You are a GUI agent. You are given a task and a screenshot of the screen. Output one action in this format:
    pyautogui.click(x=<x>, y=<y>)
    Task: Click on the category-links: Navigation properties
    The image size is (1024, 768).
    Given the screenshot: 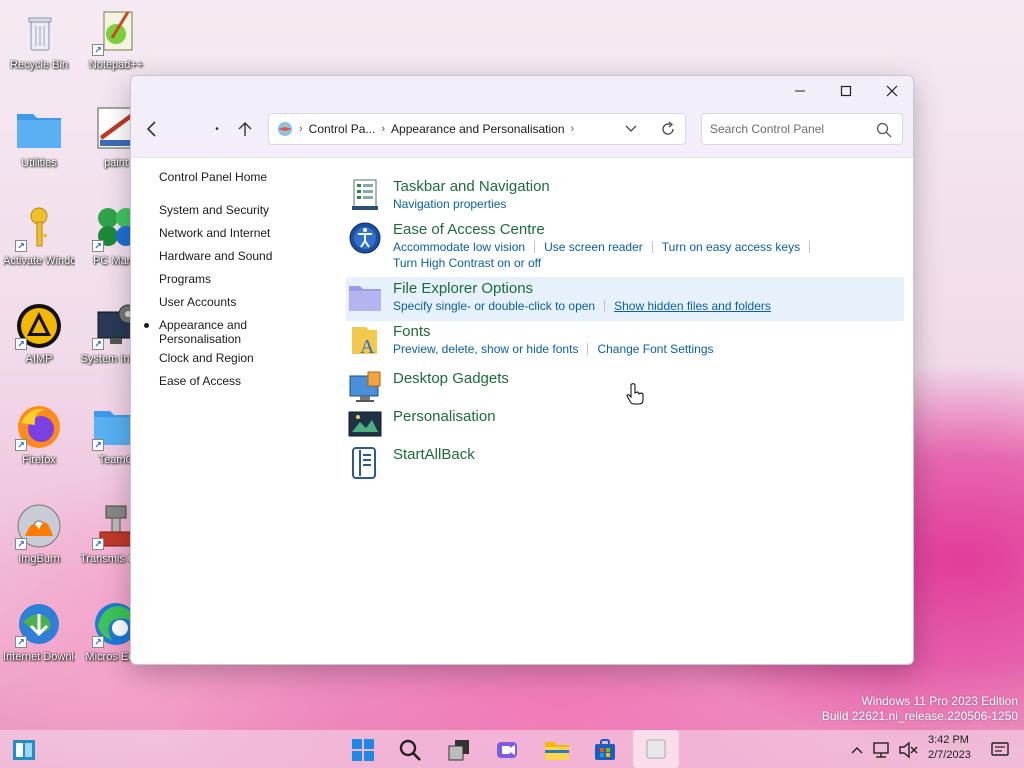 What is the action you would take?
    pyautogui.click(x=449, y=204)
    